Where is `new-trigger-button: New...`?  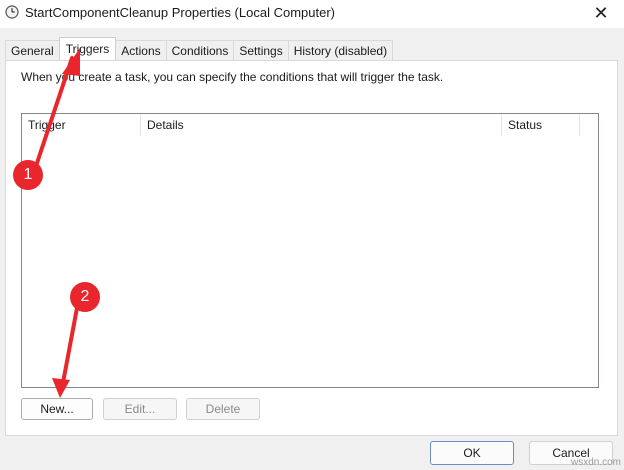 new-trigger-button: New... is located at coordinates (57, 409).